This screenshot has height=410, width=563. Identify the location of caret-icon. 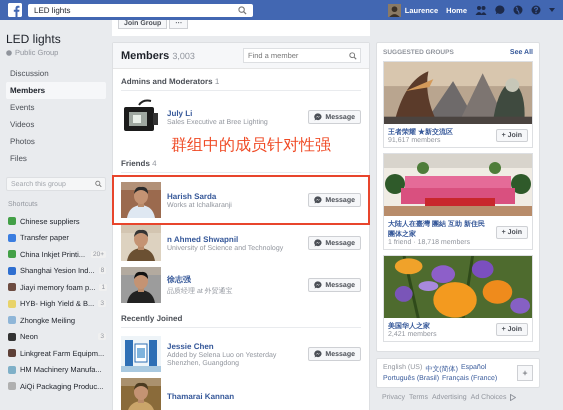
(552, 10).